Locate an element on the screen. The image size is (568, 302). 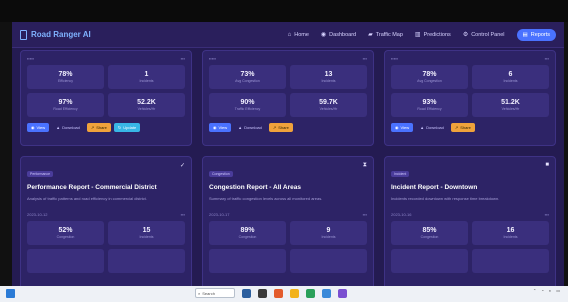
car-icon: ▰ is located at coordinates (370, 35).